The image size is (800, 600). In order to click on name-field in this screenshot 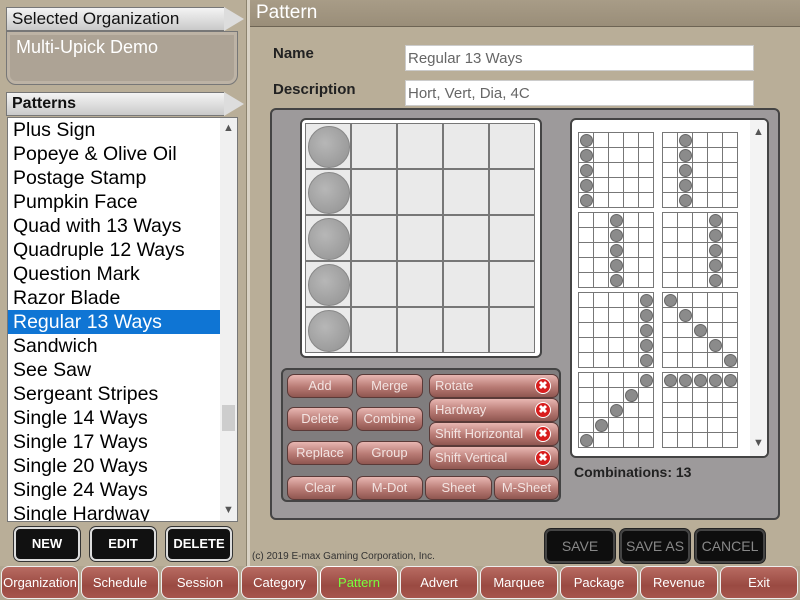, I will do `click(579, 58)`.